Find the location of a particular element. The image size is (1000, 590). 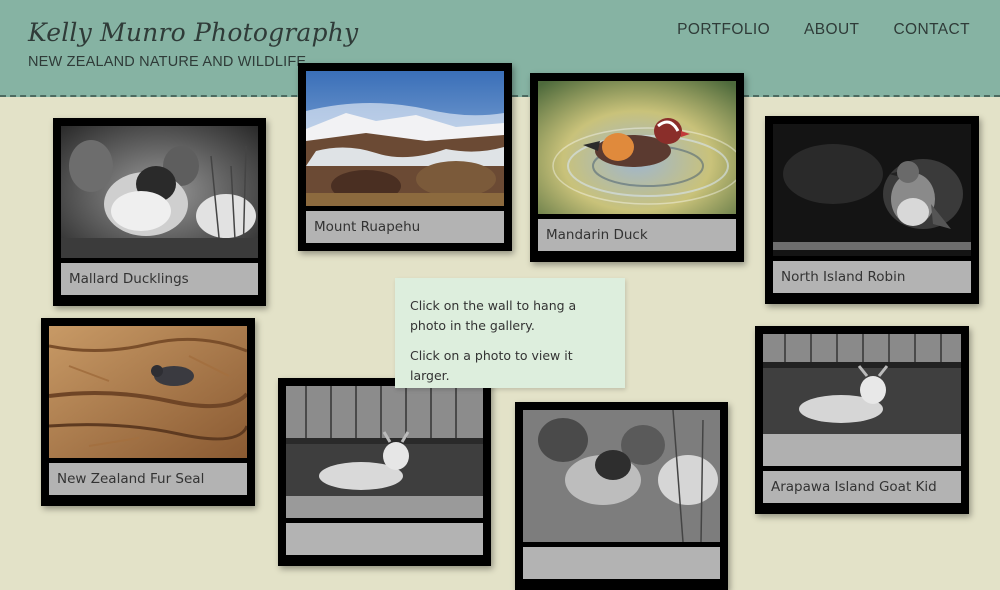

photo-mount-ruapehu is located at coordinates (405, 138).